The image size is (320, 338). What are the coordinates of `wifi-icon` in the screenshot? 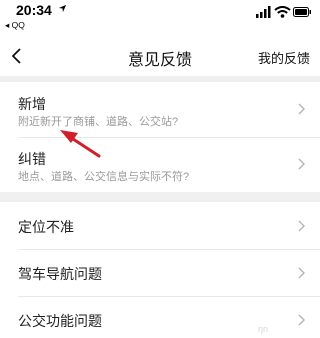 It's located at (282, 12).